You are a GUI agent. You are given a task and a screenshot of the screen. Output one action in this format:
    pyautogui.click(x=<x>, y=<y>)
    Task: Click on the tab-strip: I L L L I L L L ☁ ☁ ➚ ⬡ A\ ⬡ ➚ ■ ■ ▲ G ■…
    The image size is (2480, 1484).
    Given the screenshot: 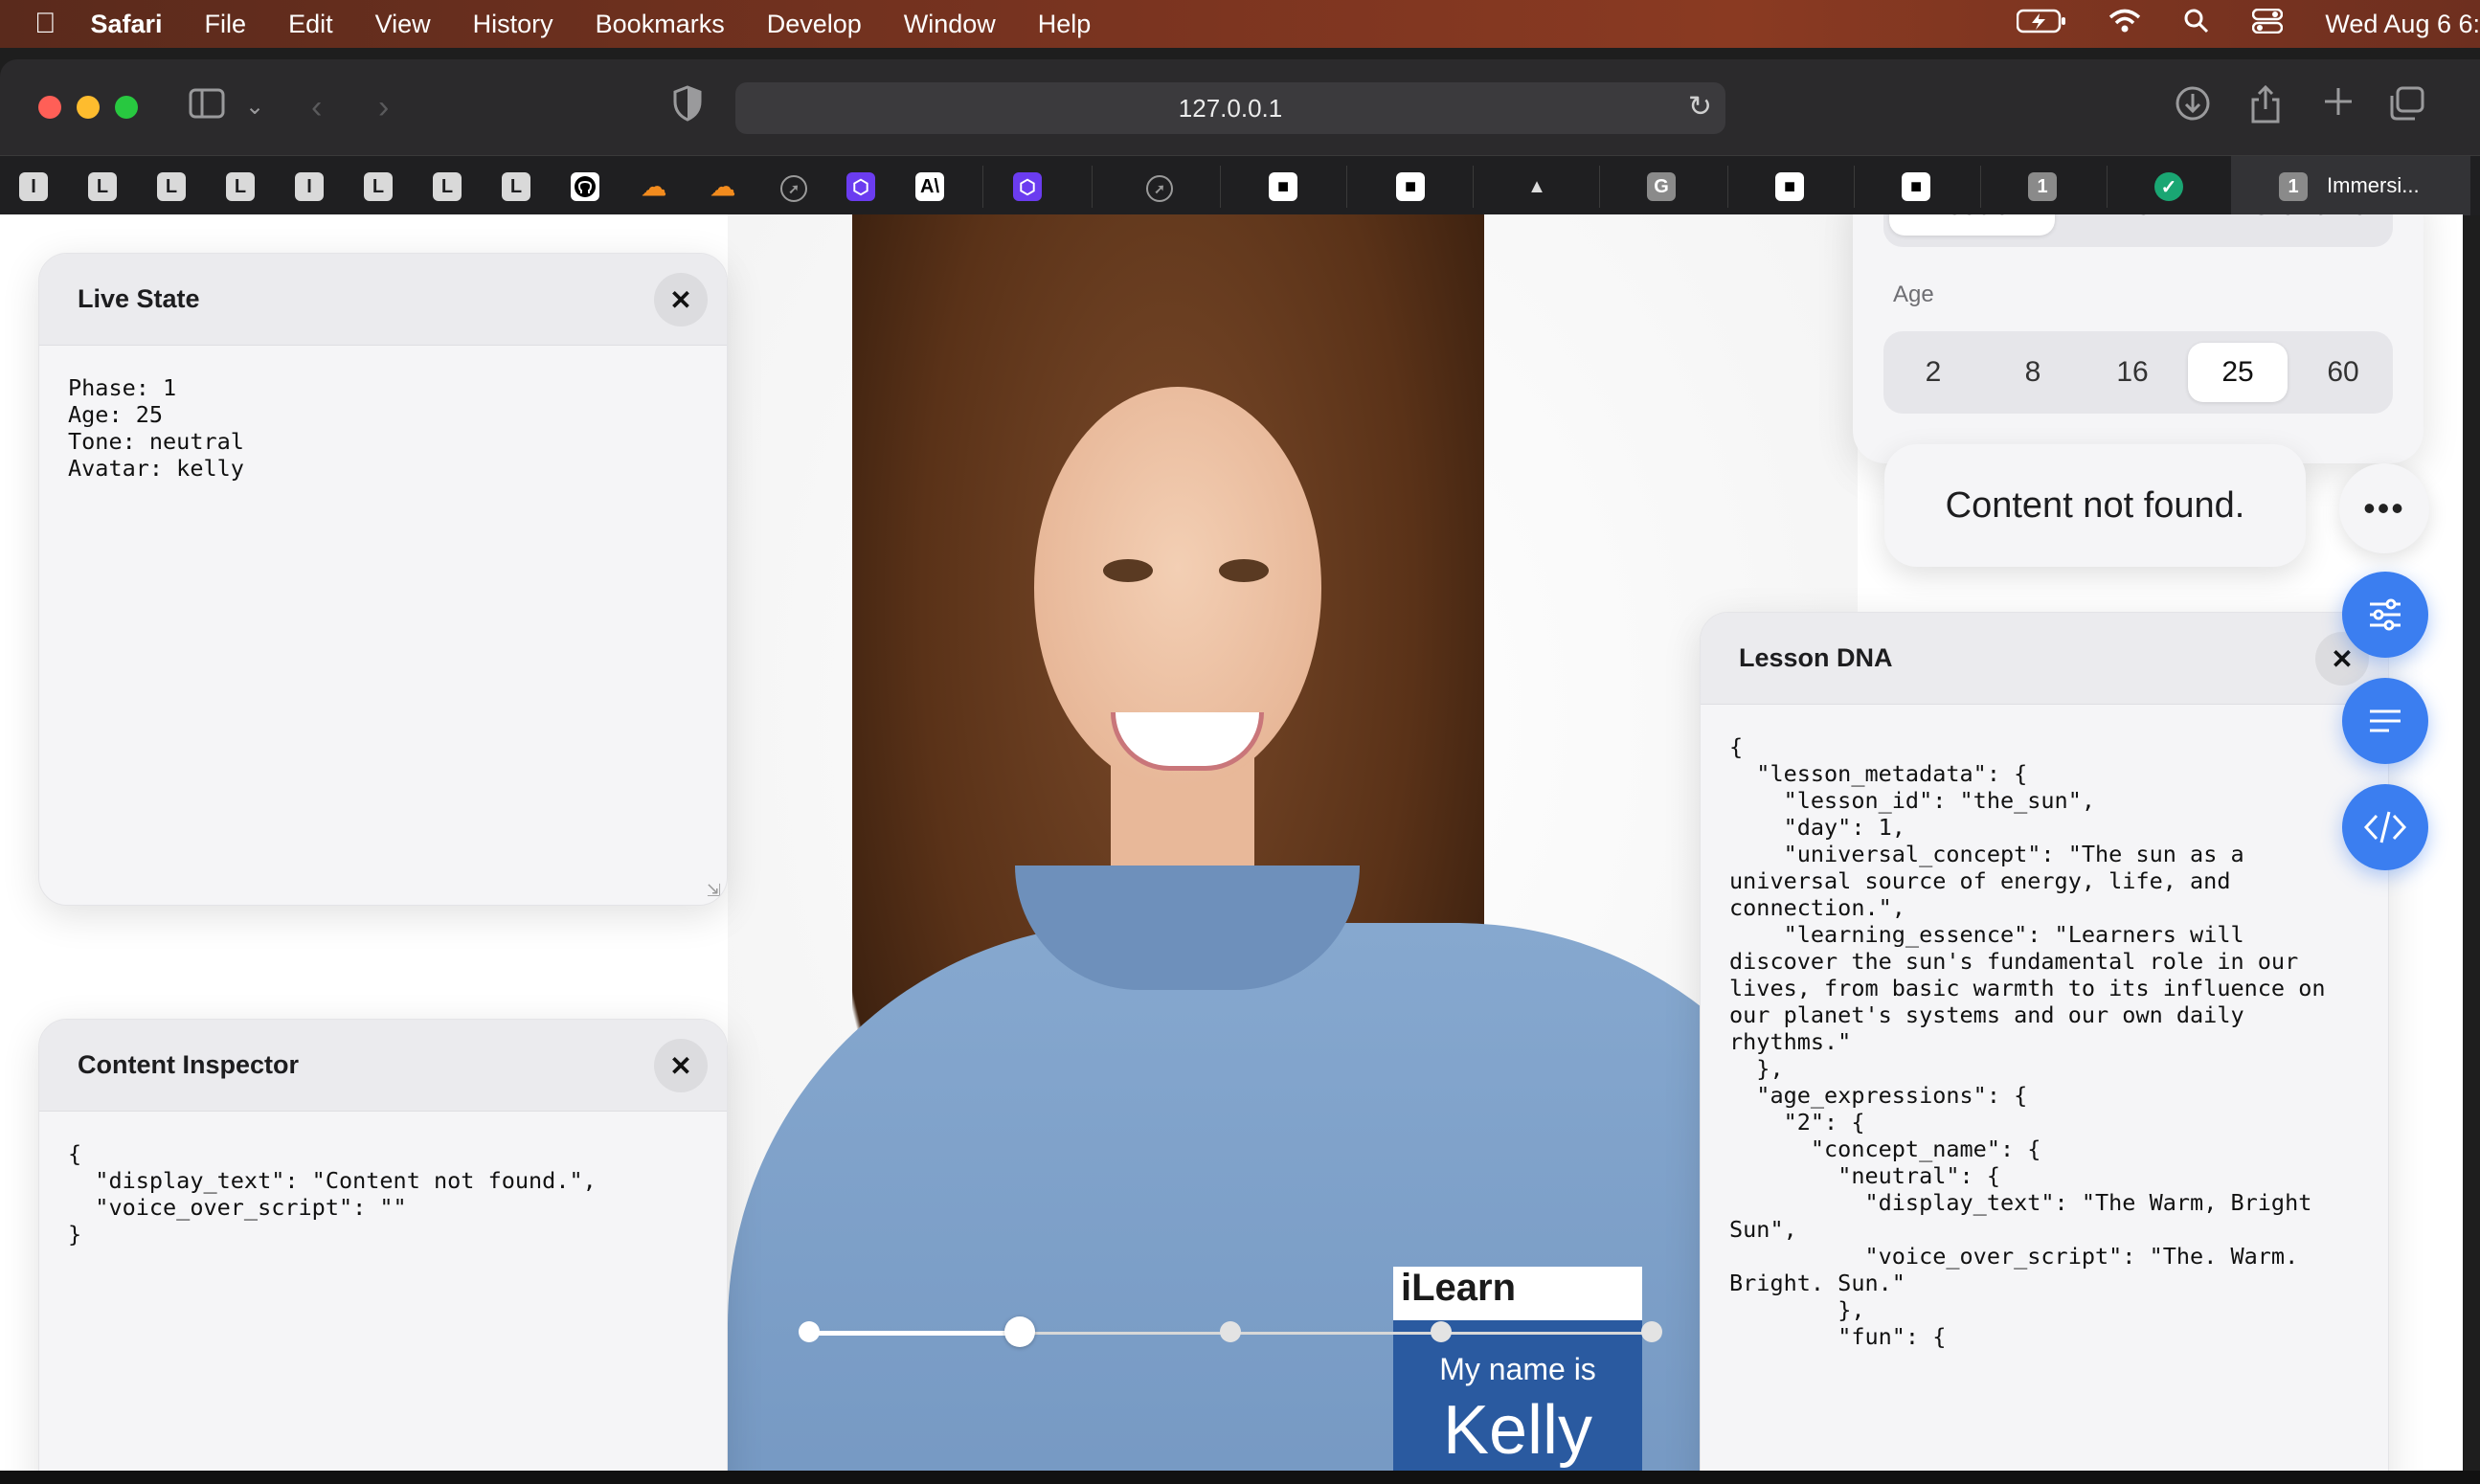 What is the action you would take?
    pyautogui.click(x=1240, y=185)
    